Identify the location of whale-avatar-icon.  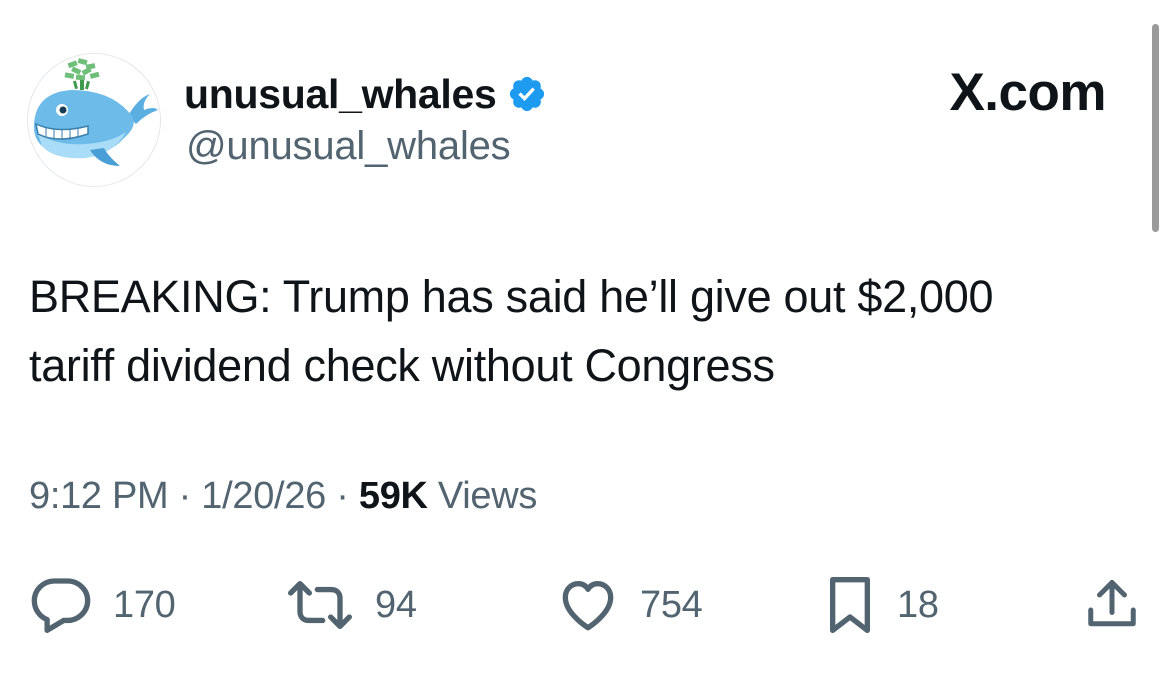
(95, 112).